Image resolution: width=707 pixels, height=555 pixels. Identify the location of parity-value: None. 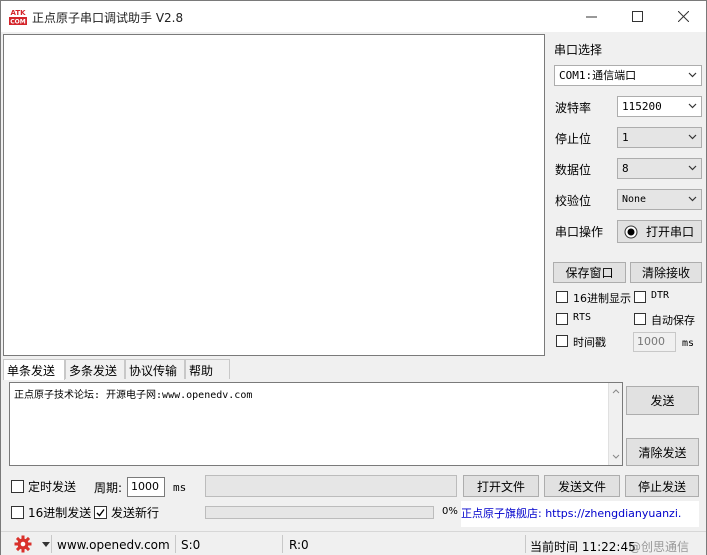
(634, 199).